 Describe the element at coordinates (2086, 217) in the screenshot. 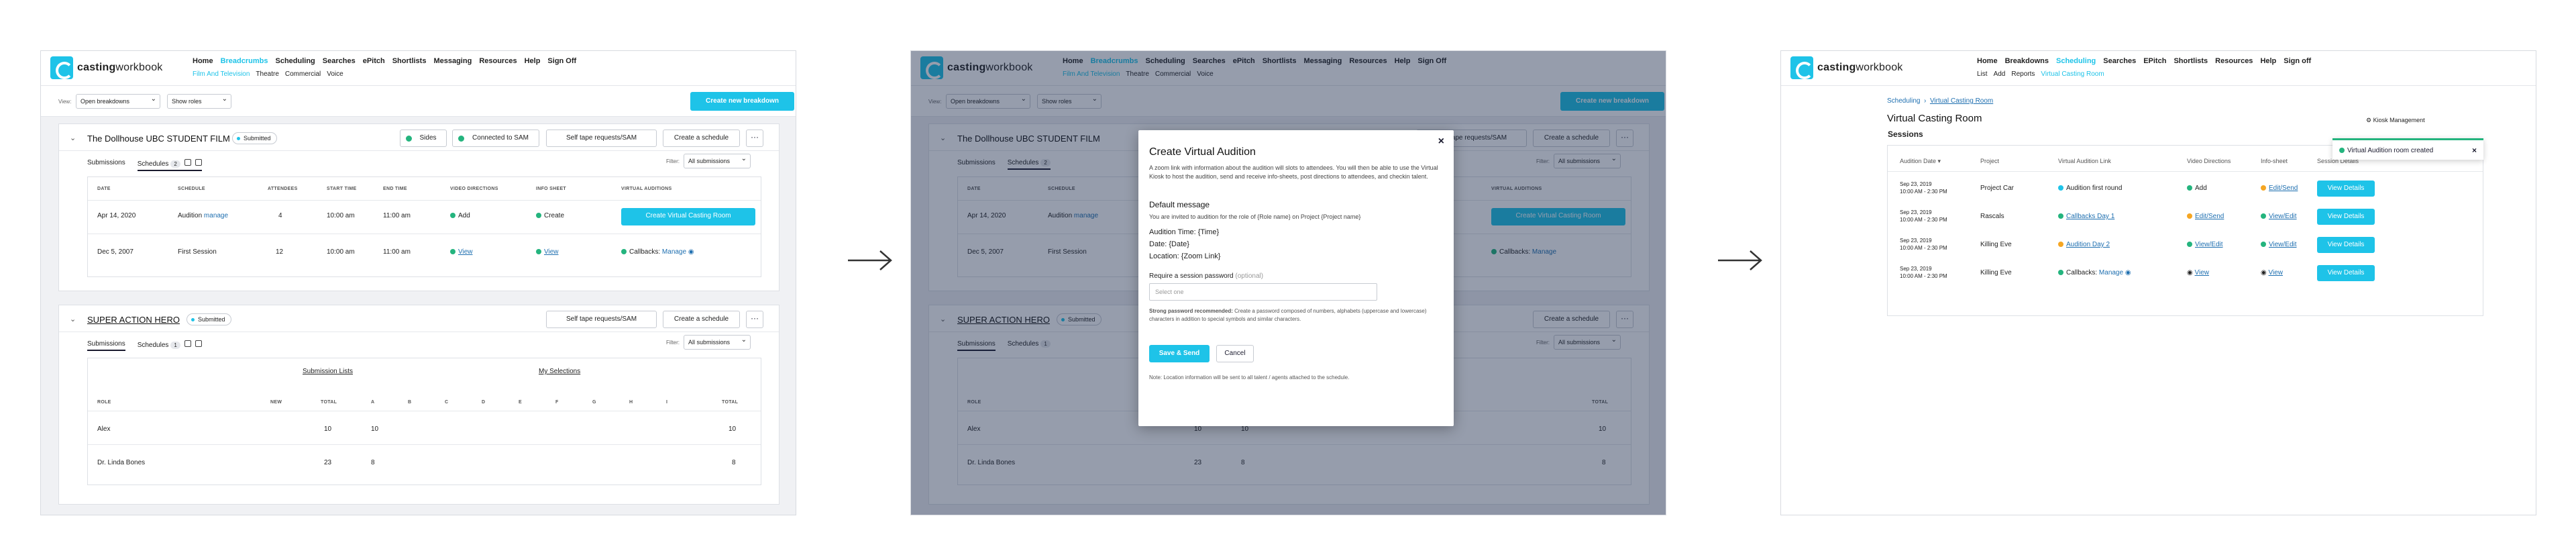

I see `row2-link: Callbacks Day 1` at that location.